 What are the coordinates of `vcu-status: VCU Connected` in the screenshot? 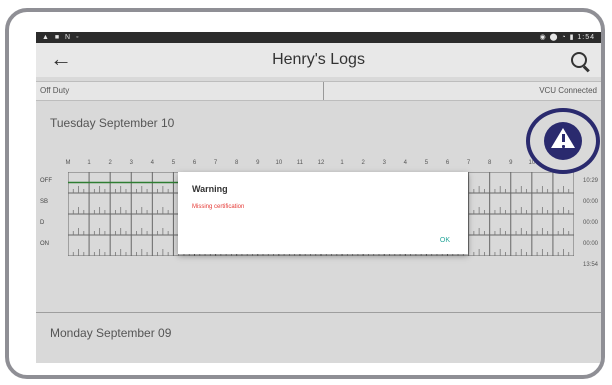 It's located at (568, 90).